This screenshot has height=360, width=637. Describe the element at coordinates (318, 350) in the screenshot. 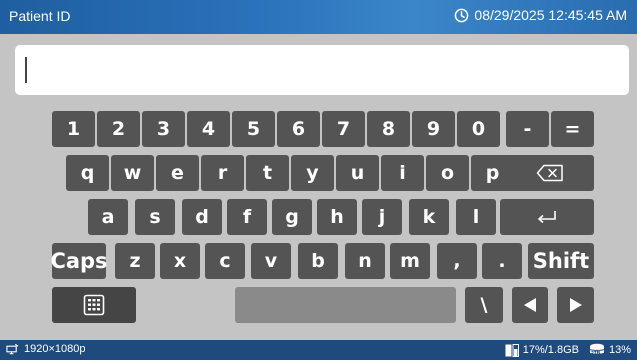

I see `status-bar: 1920×1080p 17%/1.8GB 2TB 13%` at that location.